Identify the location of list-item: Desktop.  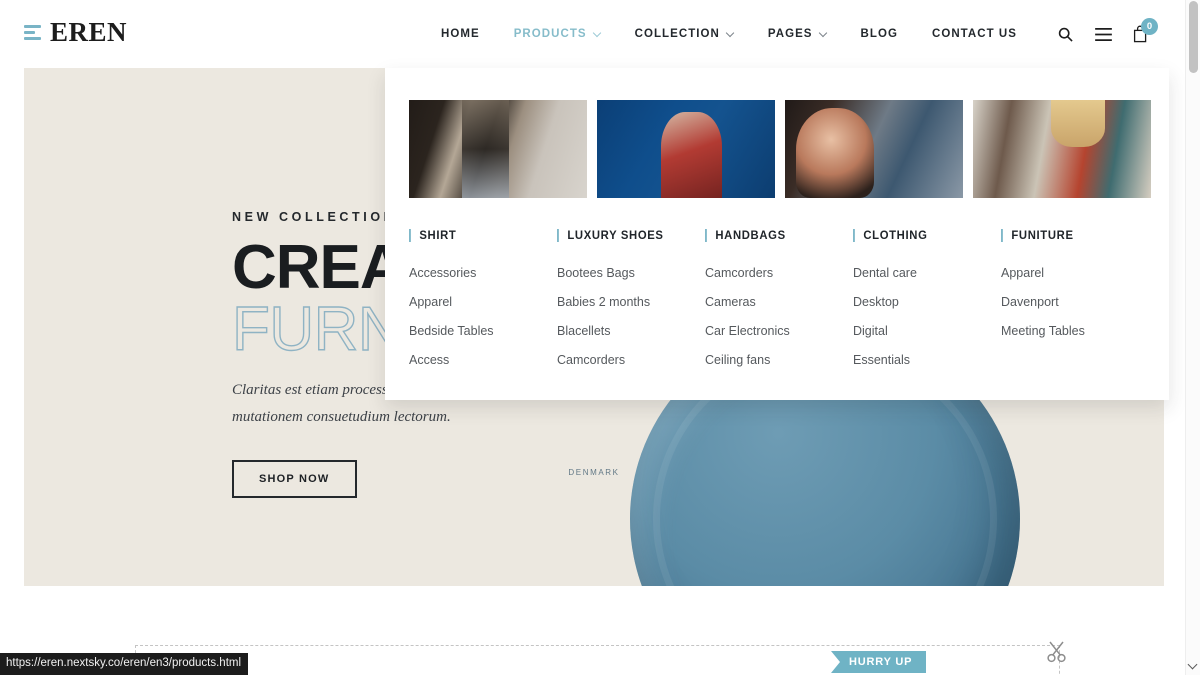
(927, 302).